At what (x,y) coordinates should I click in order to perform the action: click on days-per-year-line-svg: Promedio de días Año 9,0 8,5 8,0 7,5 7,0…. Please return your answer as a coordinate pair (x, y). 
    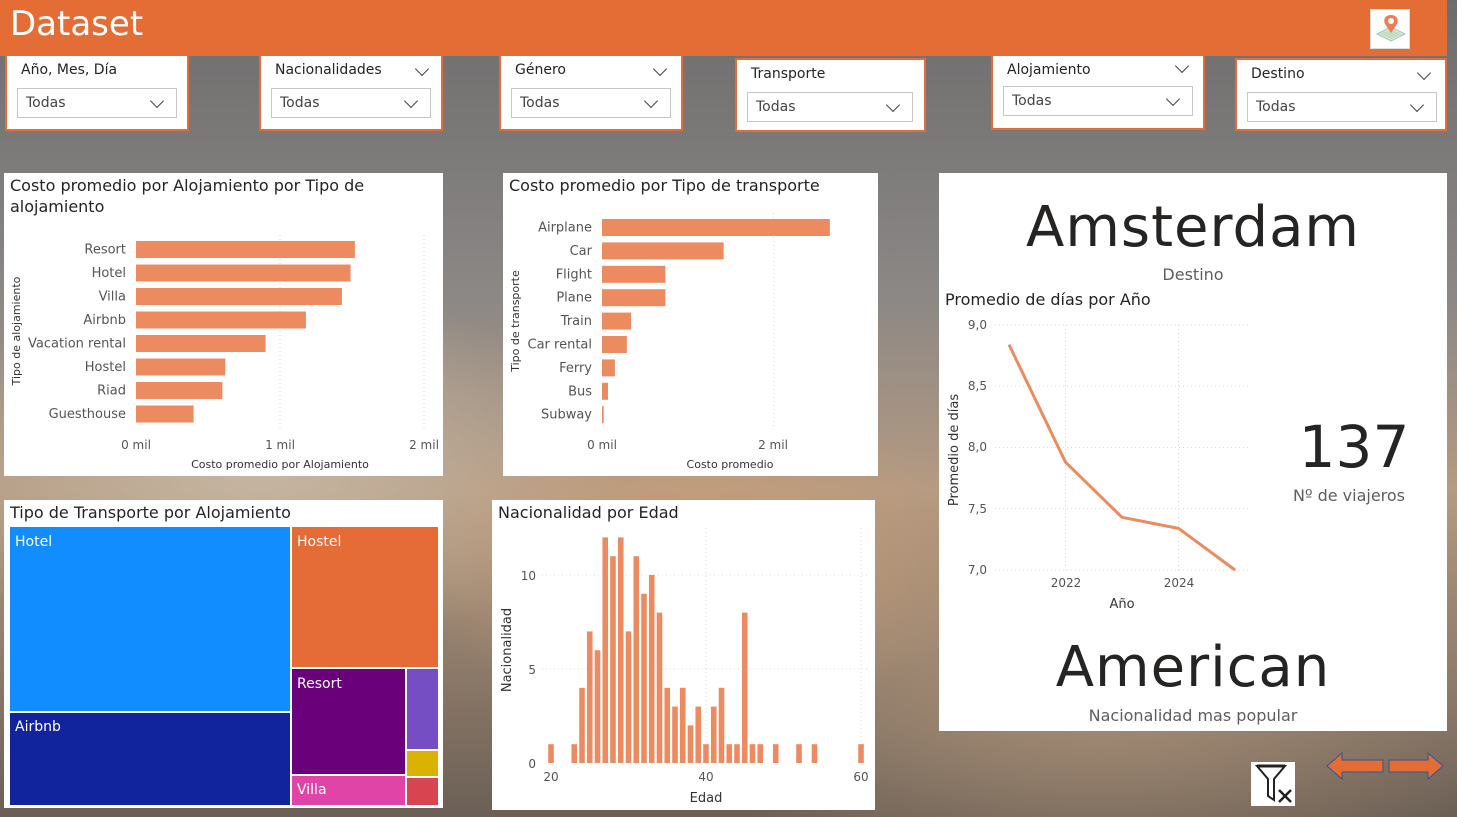
    Looking at the image, I should click on (1104, 458).